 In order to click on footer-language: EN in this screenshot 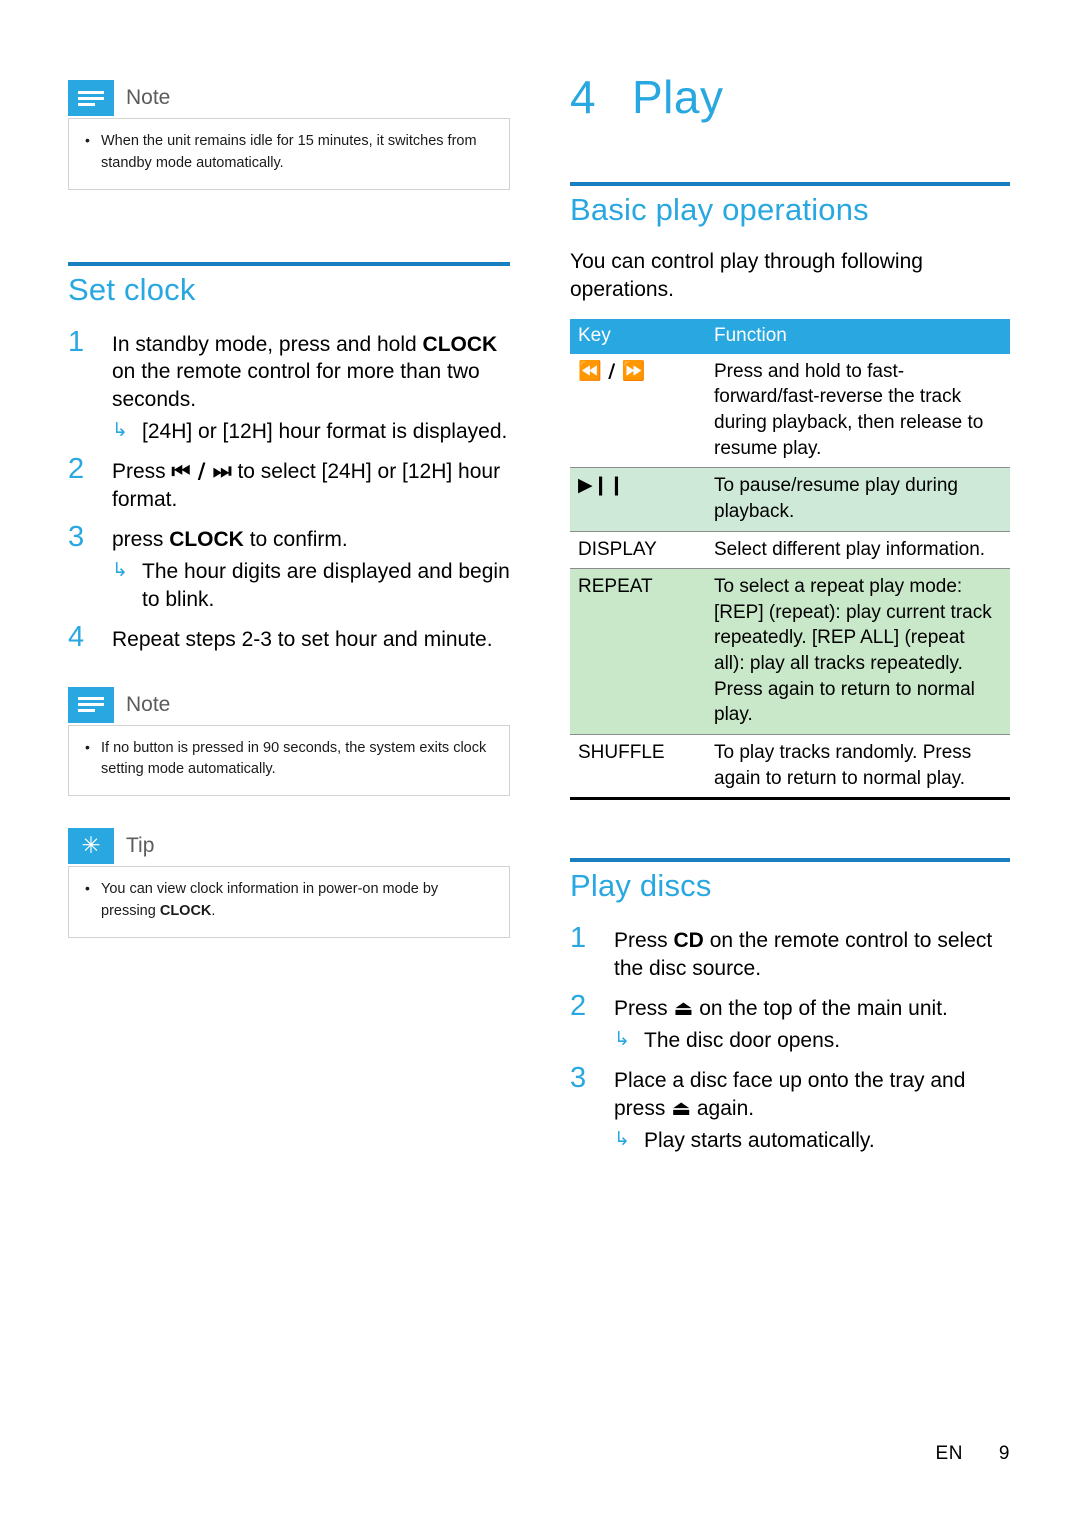, I will do `click(949, 1453)`.